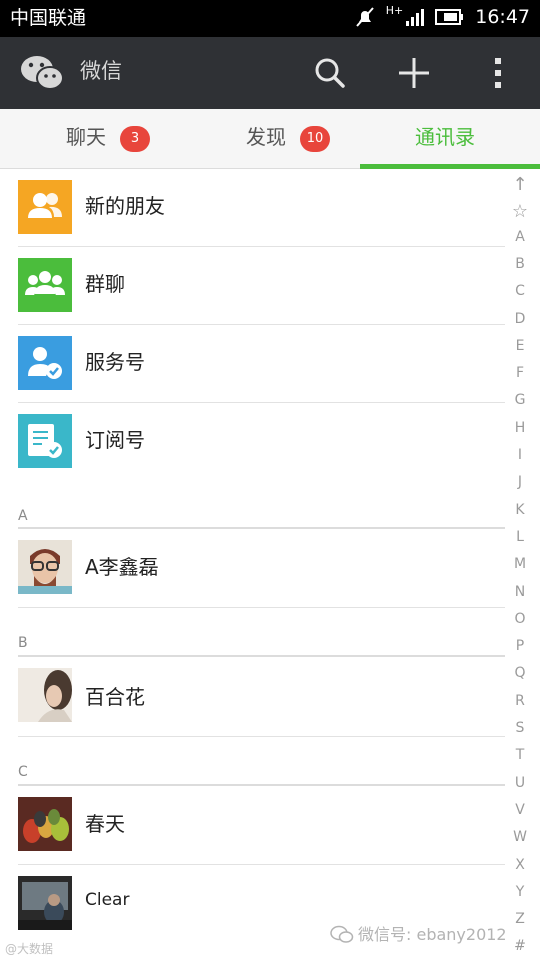 Image resolution: width=540 pixels, height=960 pixels. I want to click on index-letter: C, so click(520, 291).